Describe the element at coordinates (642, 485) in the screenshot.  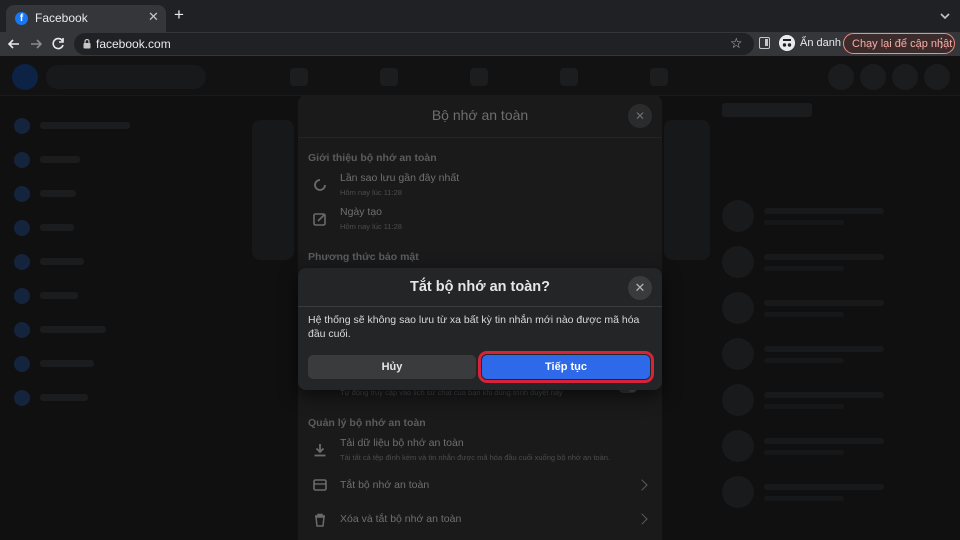
I see `turn-off-chevron-right-icon` at that location.